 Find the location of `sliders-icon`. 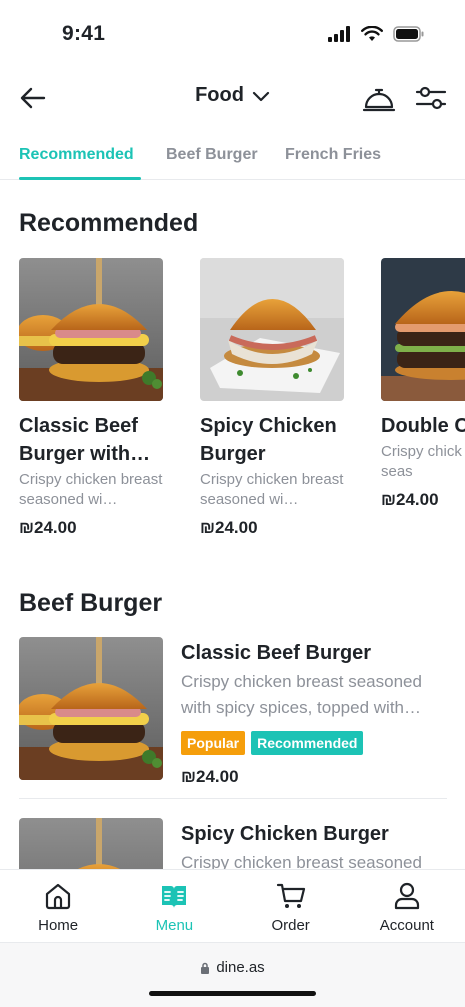

sliders-icon is located at coordinates (431, 98).